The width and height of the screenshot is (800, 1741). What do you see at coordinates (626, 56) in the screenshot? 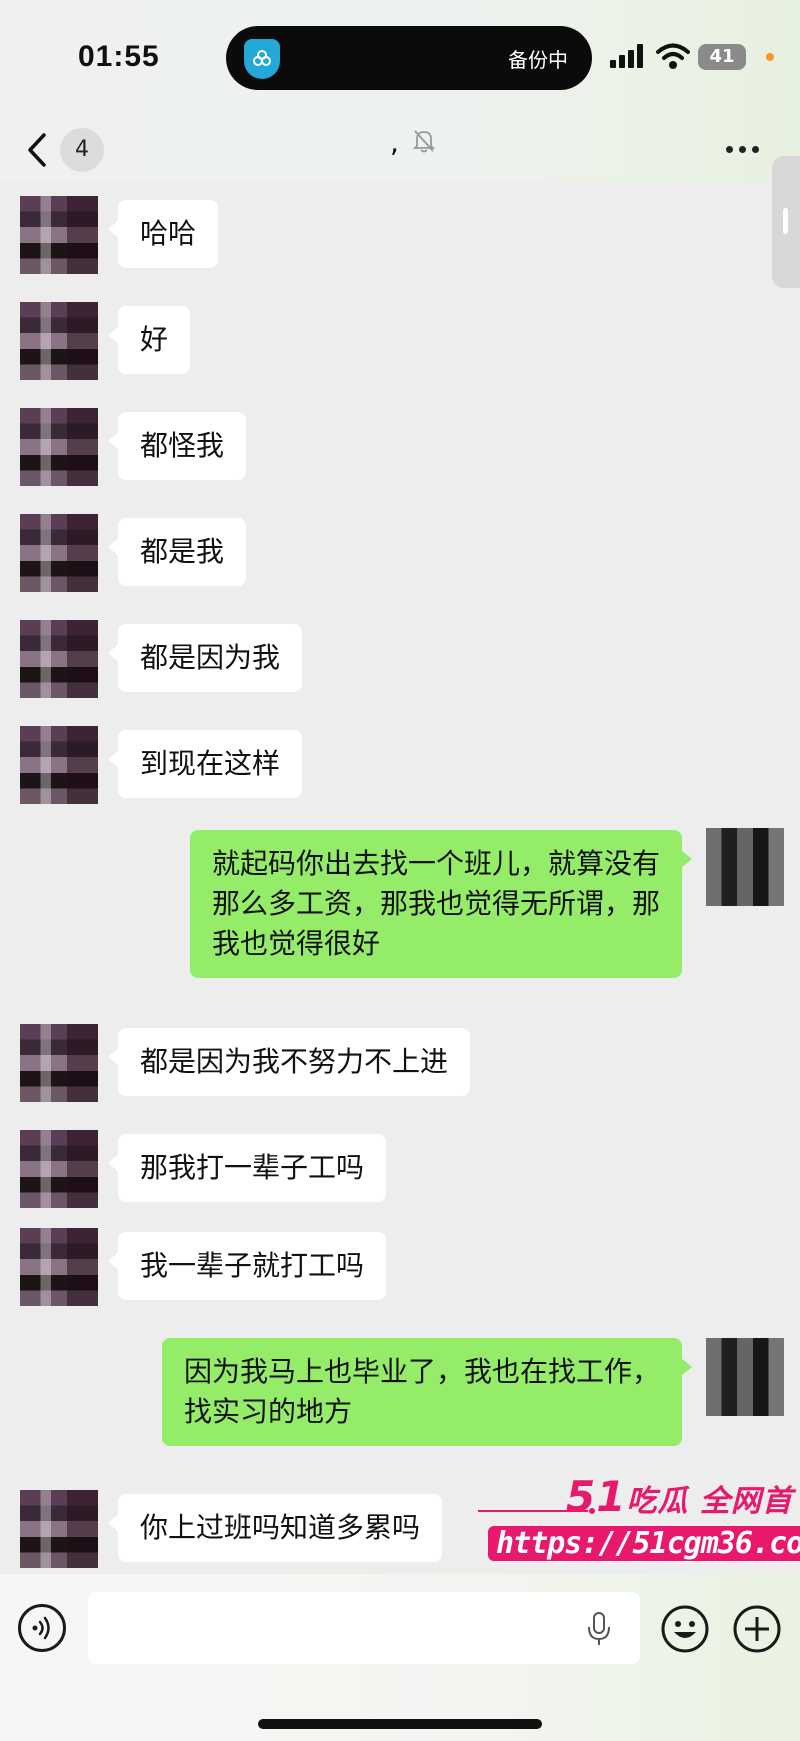
I see `cellular-signal-icon` at bounding box center [626, 56].